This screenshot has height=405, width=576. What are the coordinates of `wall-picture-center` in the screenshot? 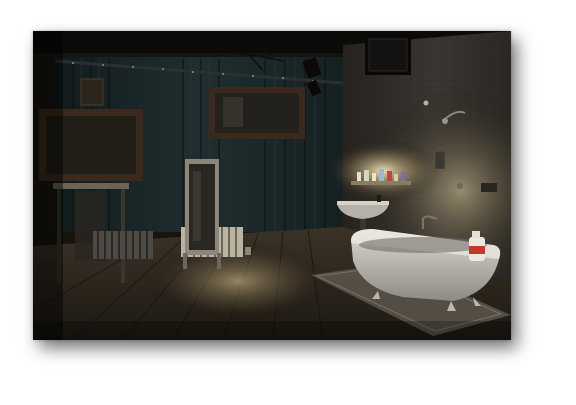 It's located at (257, 113).